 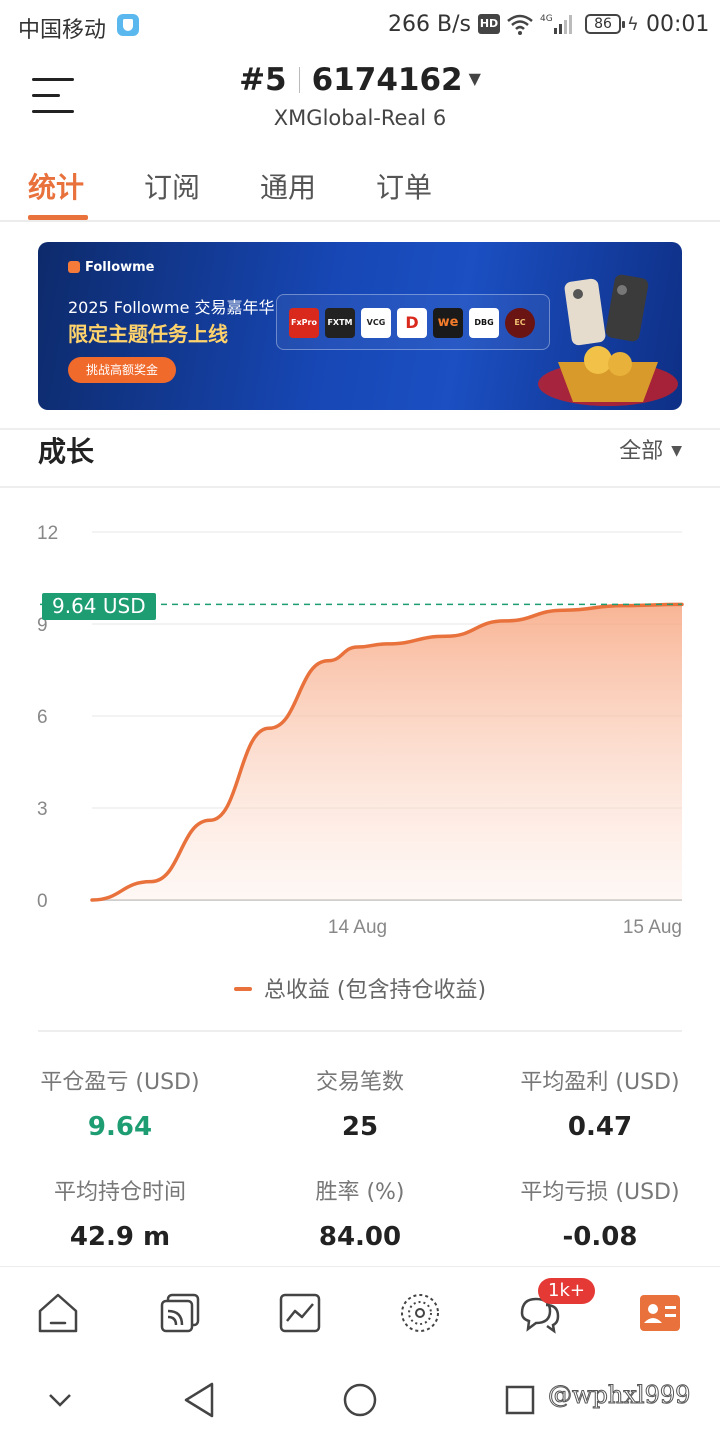 What do you see at coordinates (520, 24) in the screenshot?
I see `wifi-icon` at bounding box center [520, 24].